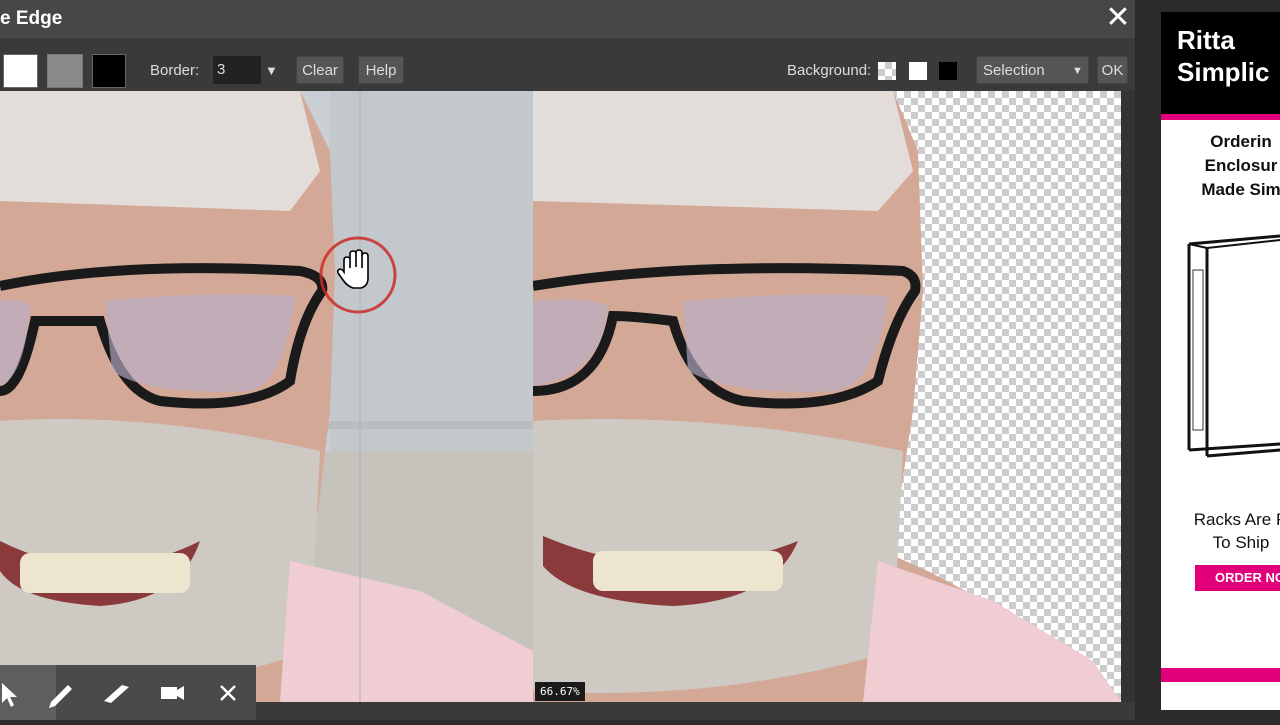 The image size is (1280, 725). I want to click on vertical-scrollbar, so click(1128, 396).